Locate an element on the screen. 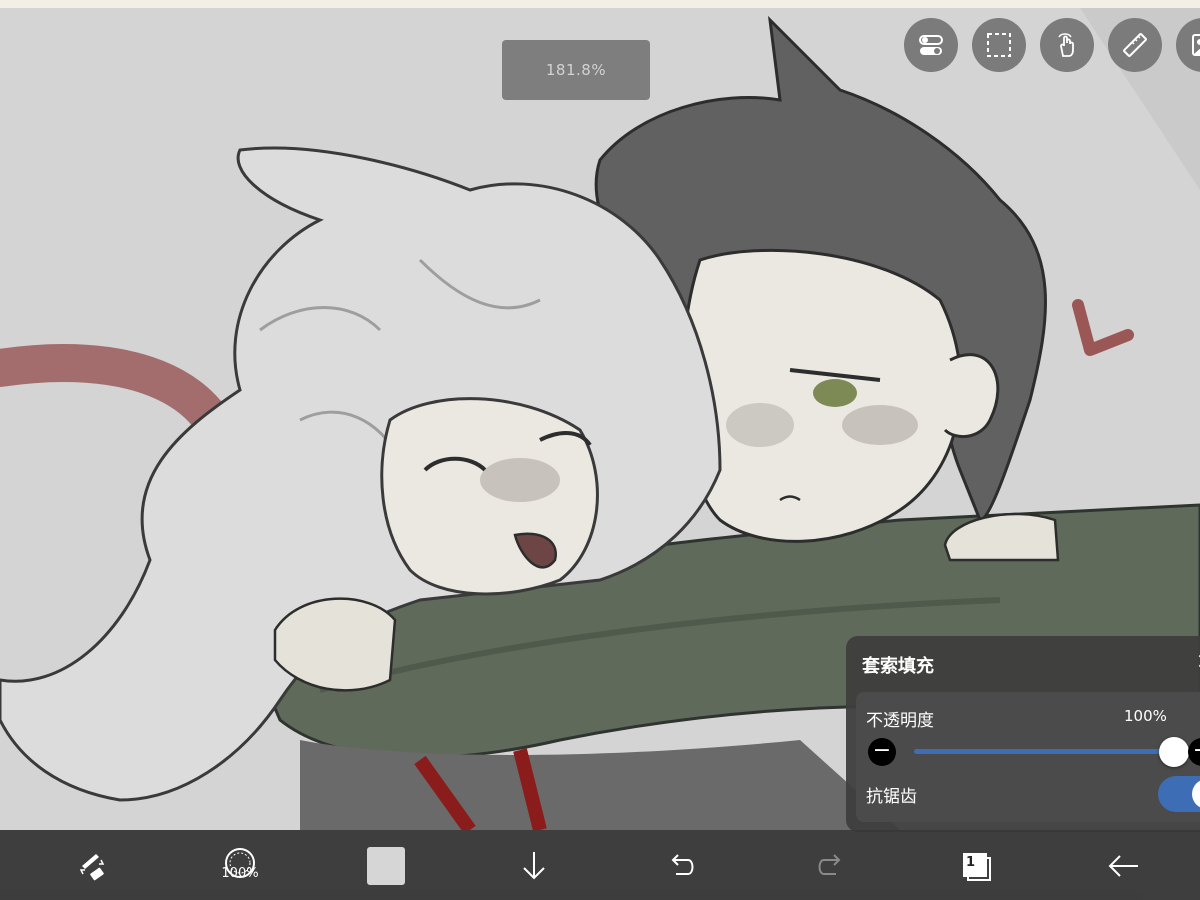 This screenshot has height=900, width=1200. touch-gesture-icon is located at coordinates (1066, 45).